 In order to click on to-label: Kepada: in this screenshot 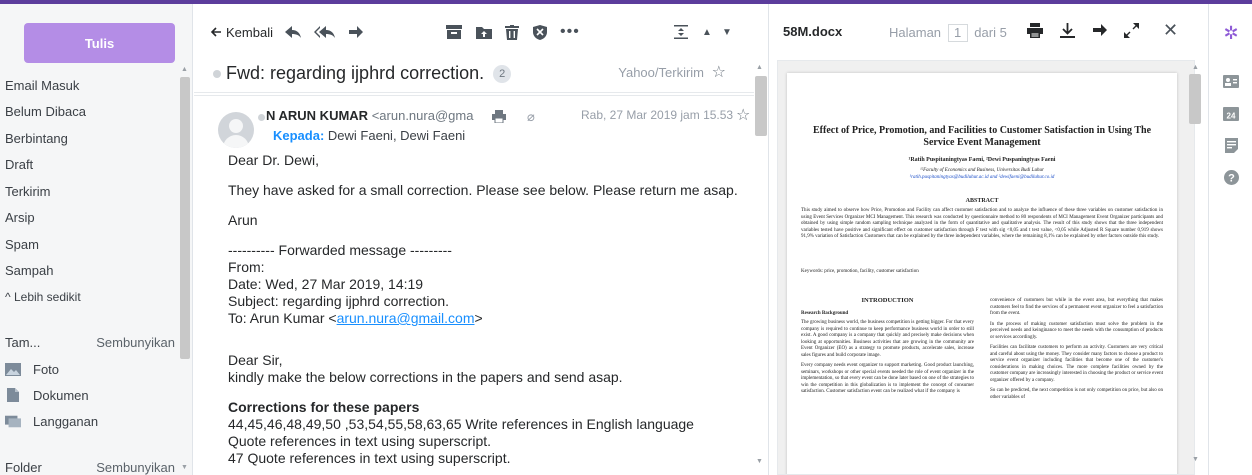, I will do `click(299, 135)`.